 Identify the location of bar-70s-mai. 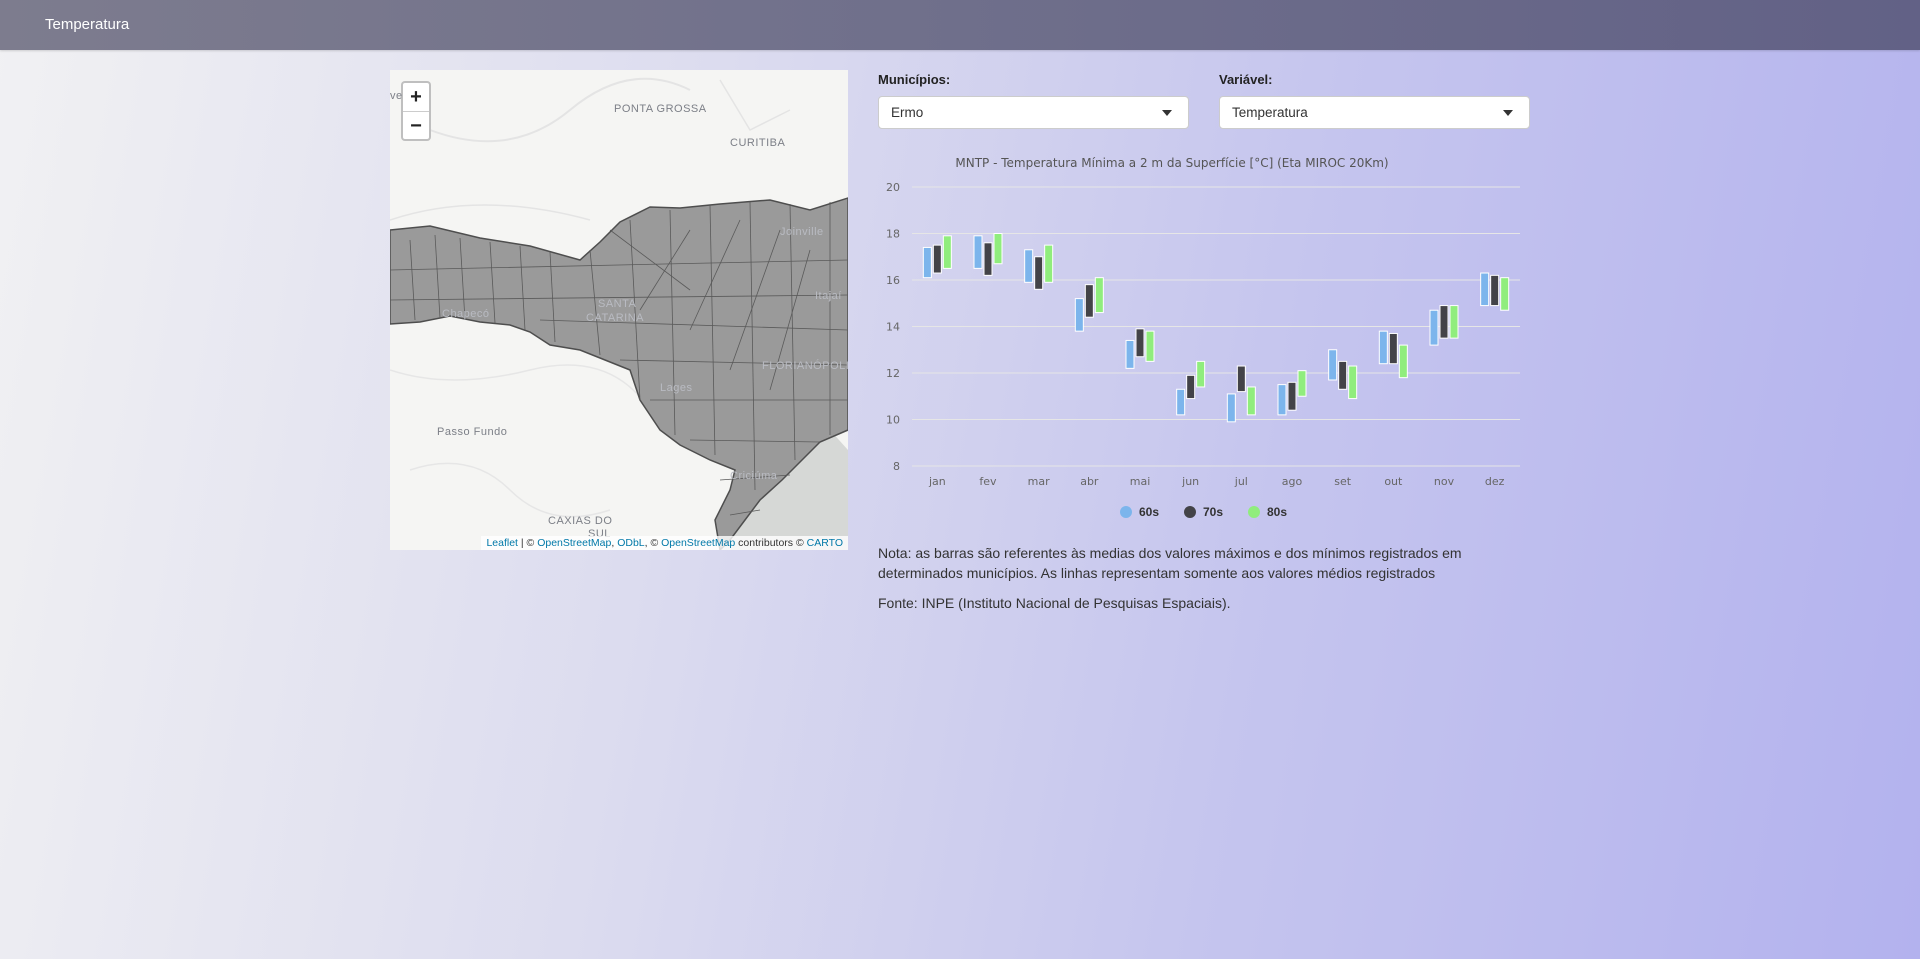
(1140, 343).